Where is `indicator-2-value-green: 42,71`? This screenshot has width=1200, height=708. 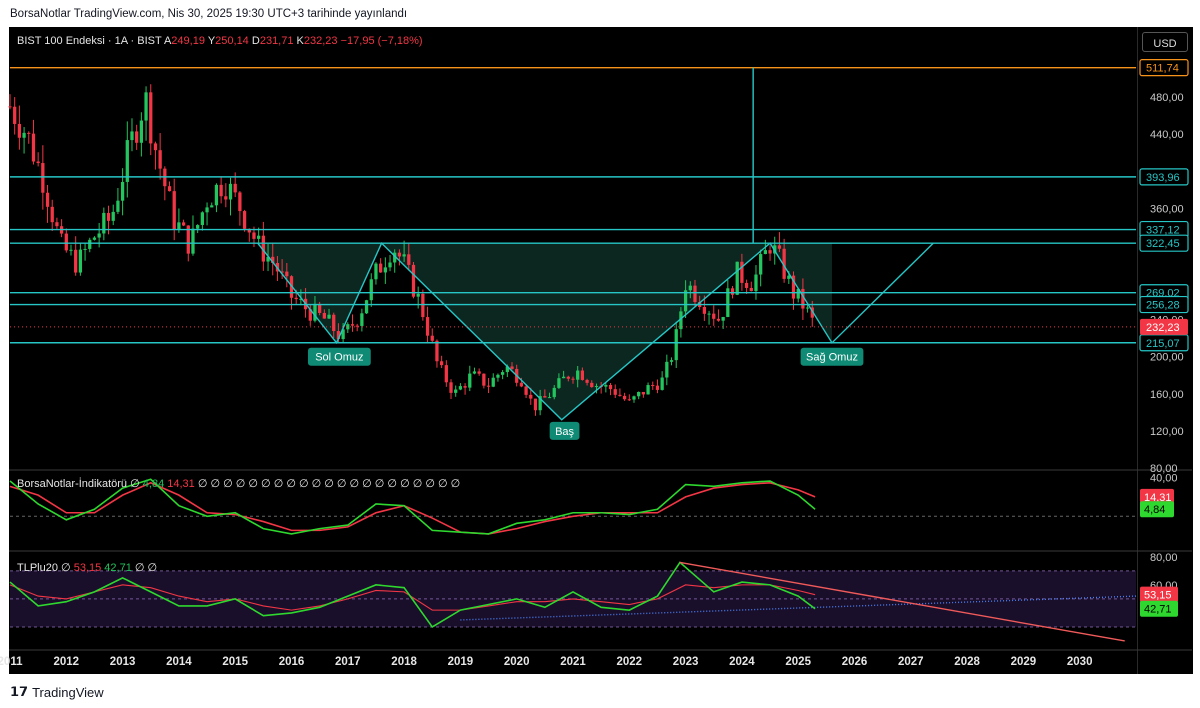
indicator-2-value-green: 42,71 is located at coordinates (118, 568).